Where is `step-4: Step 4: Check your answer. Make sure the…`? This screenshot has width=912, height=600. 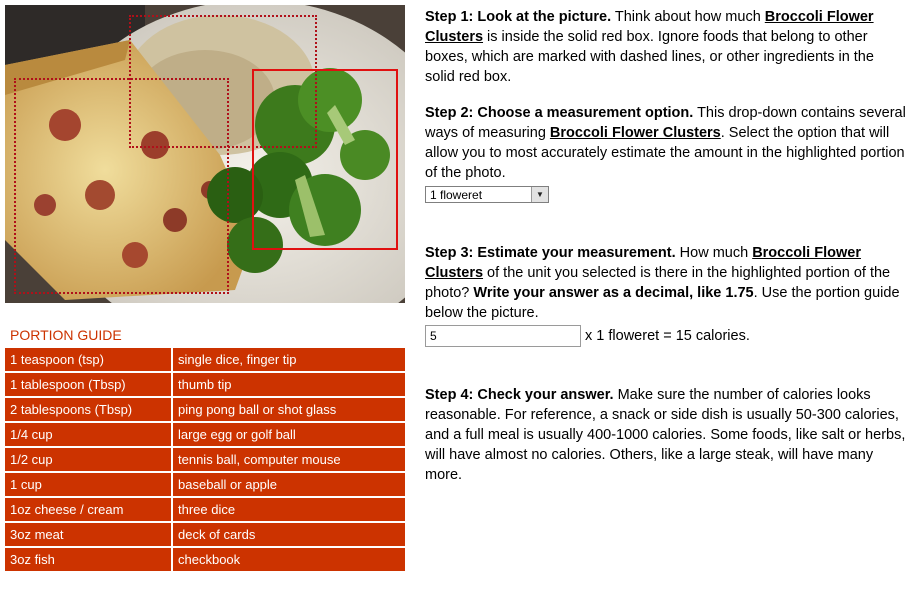 step-4: Step 4: Check your answer. Make sure the… is located at coordinates (666, 435).